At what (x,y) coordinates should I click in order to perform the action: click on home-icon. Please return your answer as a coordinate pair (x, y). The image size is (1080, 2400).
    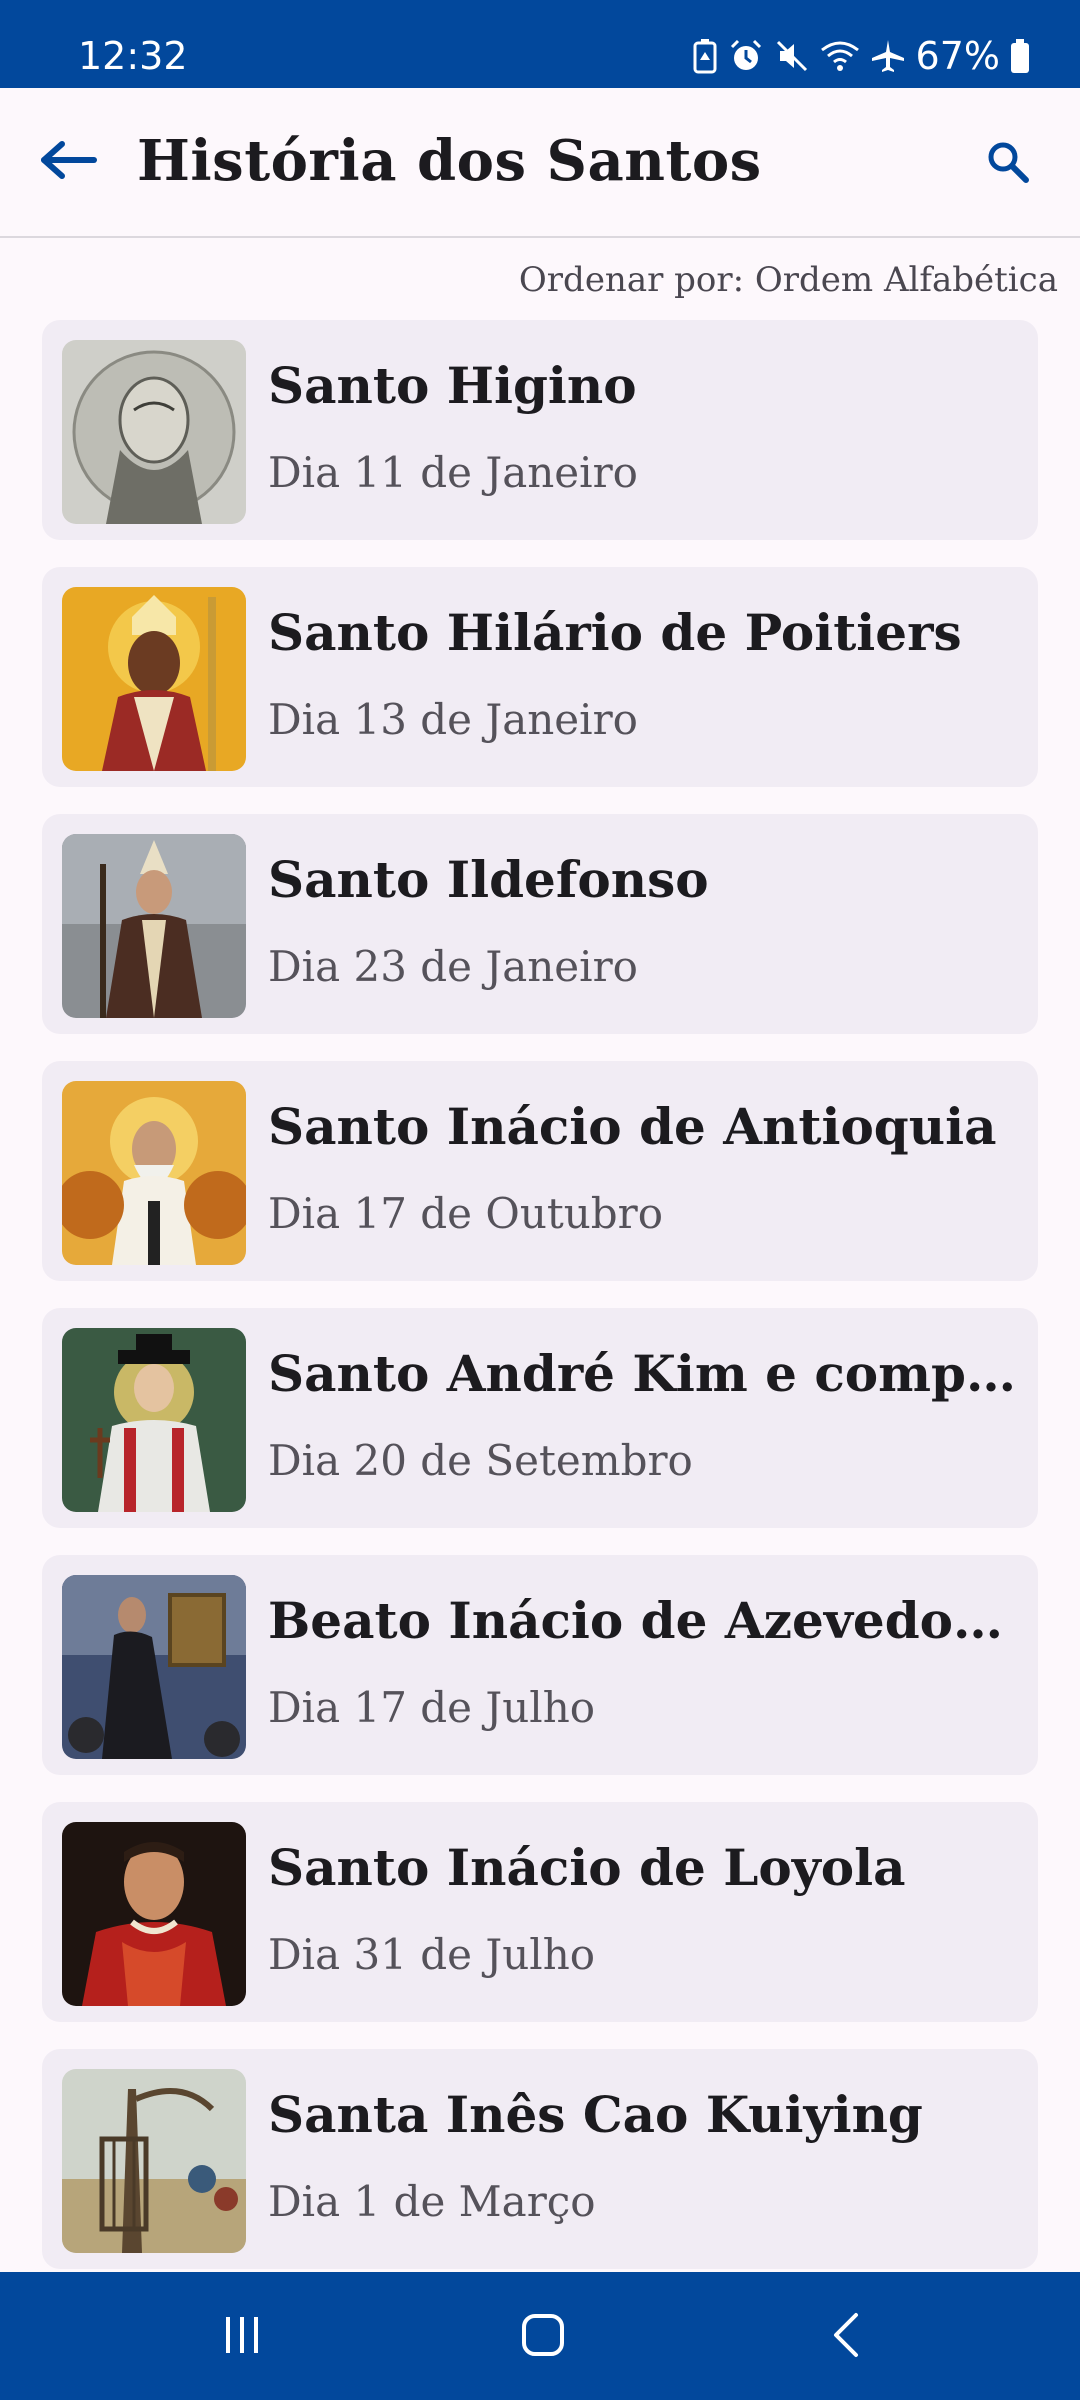
    Looking at the image, I should click on (543, 2337).